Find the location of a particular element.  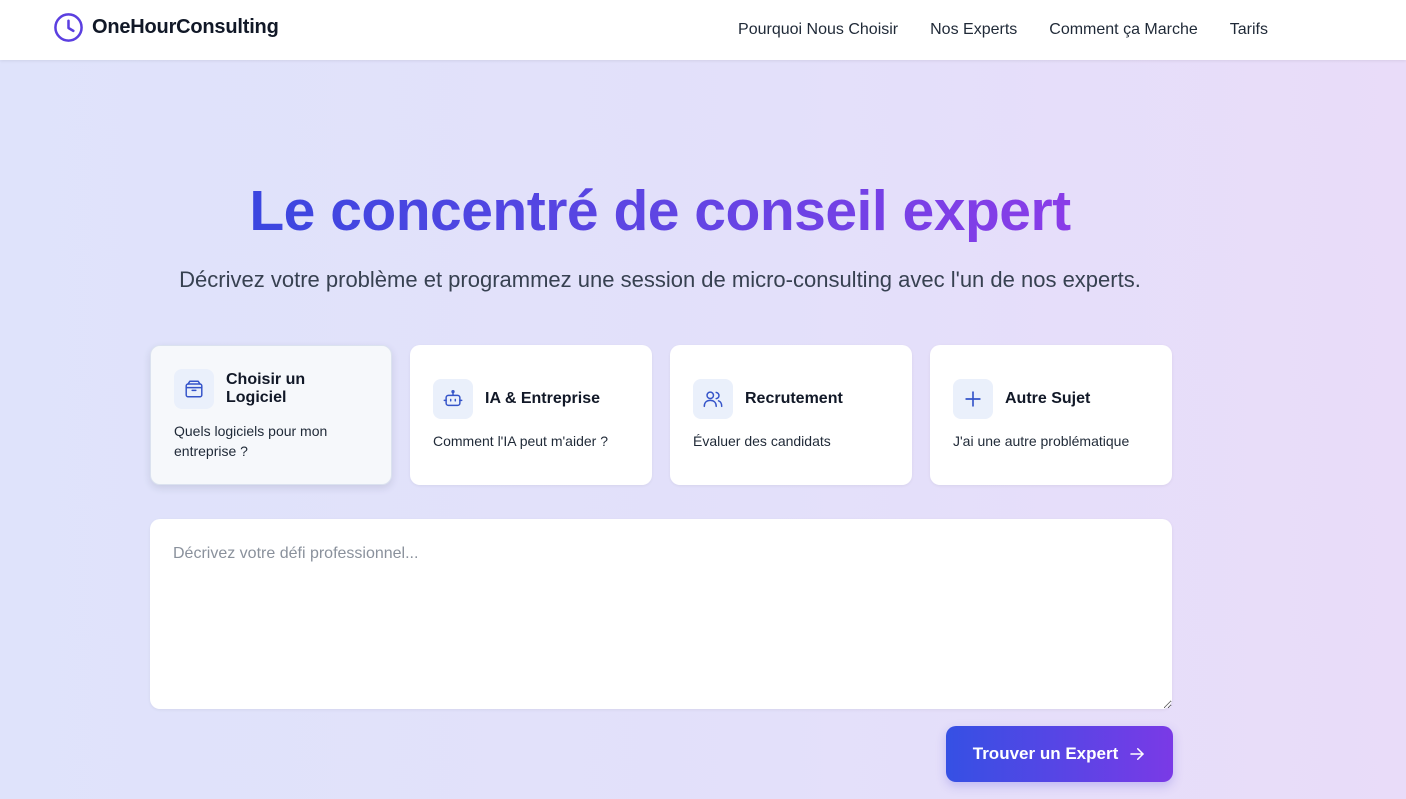

find-expert-label: Trouver un Expert is located at coordinates (1045, 753).